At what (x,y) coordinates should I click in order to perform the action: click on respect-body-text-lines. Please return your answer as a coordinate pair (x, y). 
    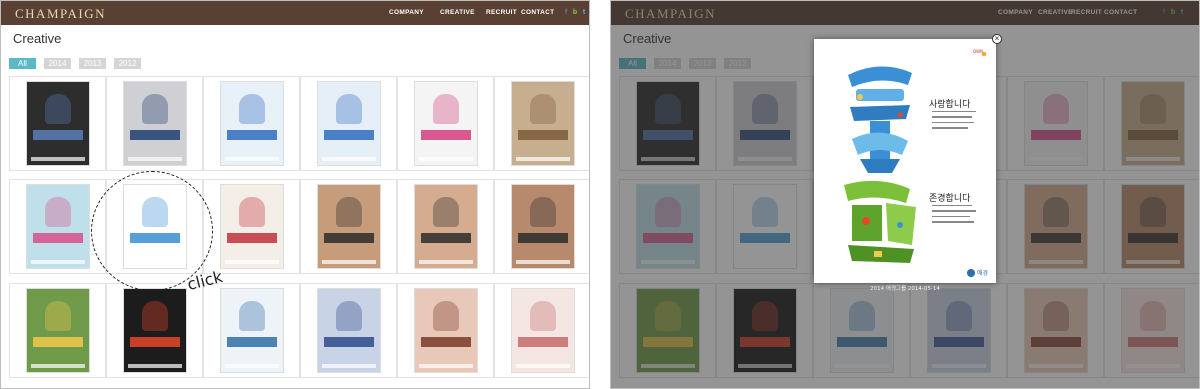
    Looking at the image, I should click on (956, 214).